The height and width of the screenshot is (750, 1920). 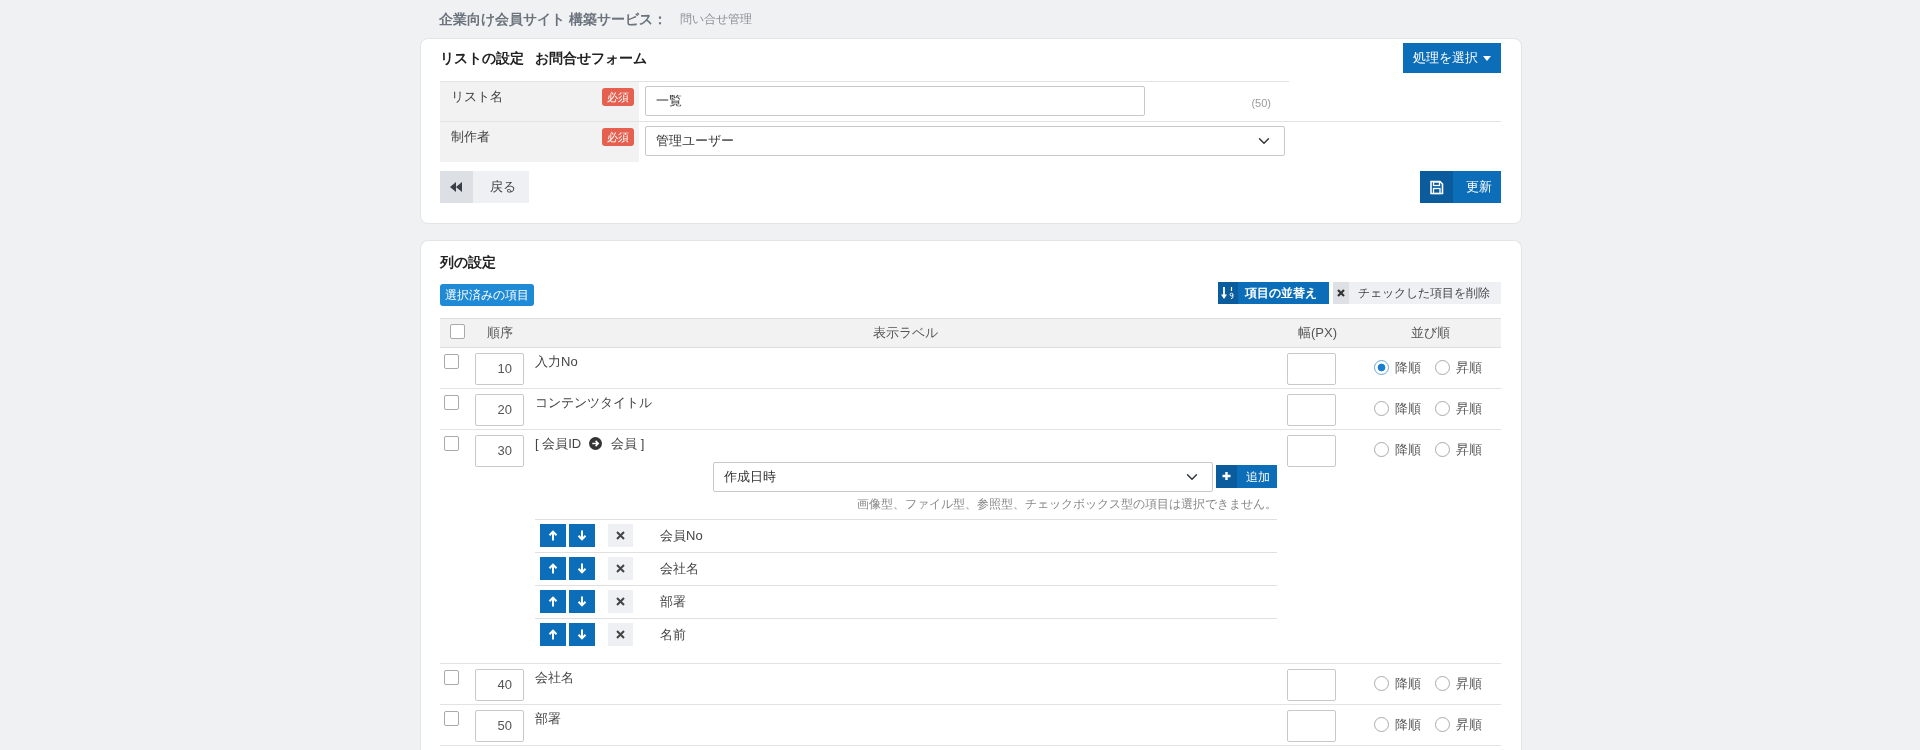 What do you see at coordinates (499, 368) in the screenshot?
I see `order-input: 10` at bounding box center [499, 368].